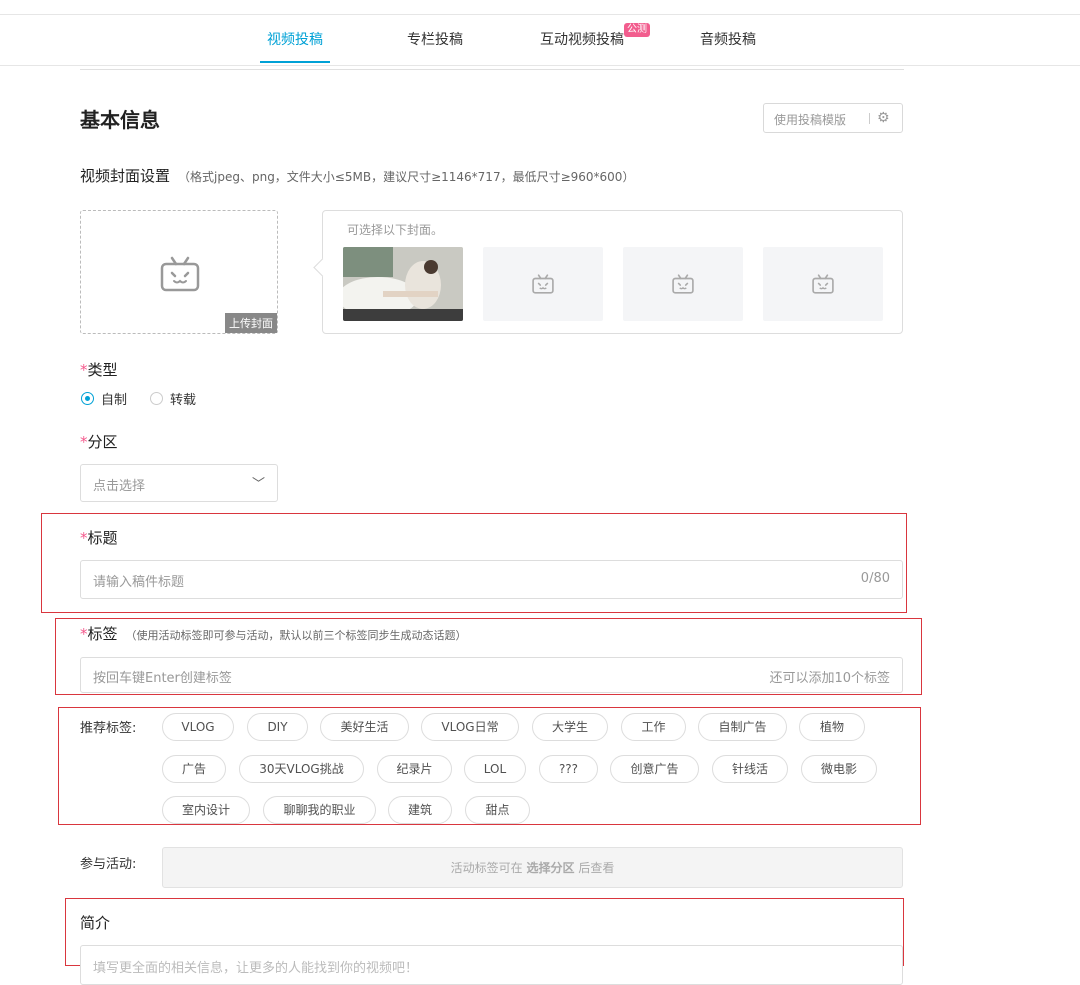 The image size is (1080, 985). Describe the element at coordinates (194, 769) in the screenshot. I see `recommended-tag: 广告` at that location.